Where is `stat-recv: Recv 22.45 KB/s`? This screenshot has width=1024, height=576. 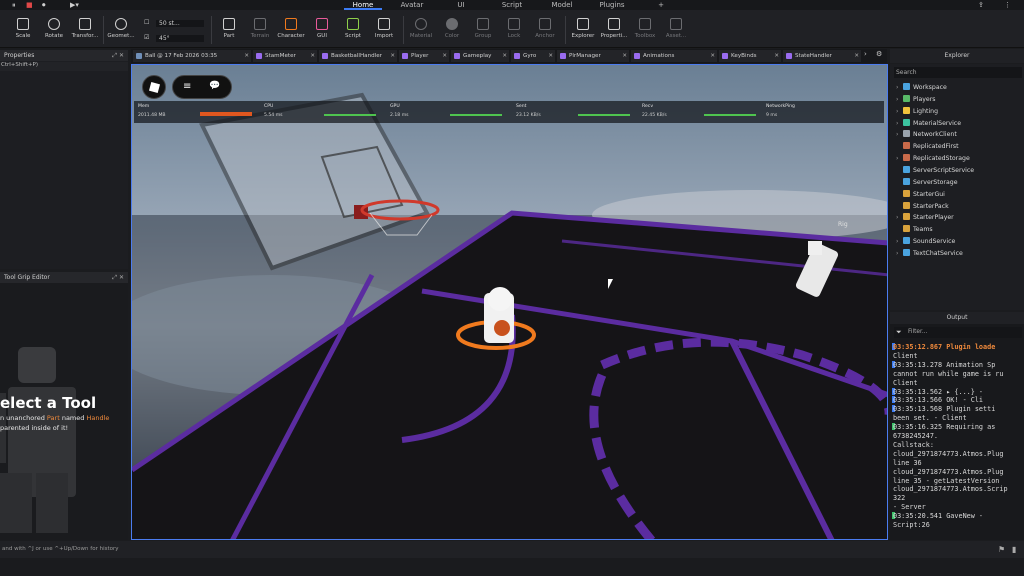
stat-recv: Recv 22.45 KB/s is located at coordinates (654, 111).